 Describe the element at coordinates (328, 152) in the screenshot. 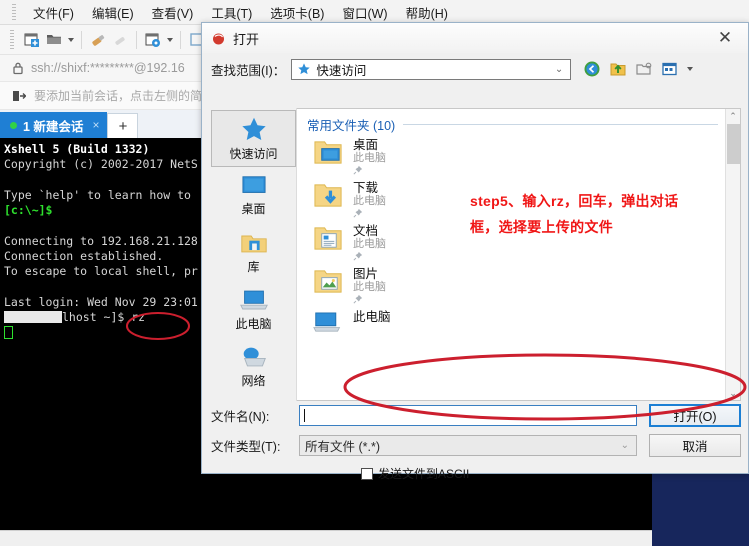

I see `folder-desktop-icon` at that location.